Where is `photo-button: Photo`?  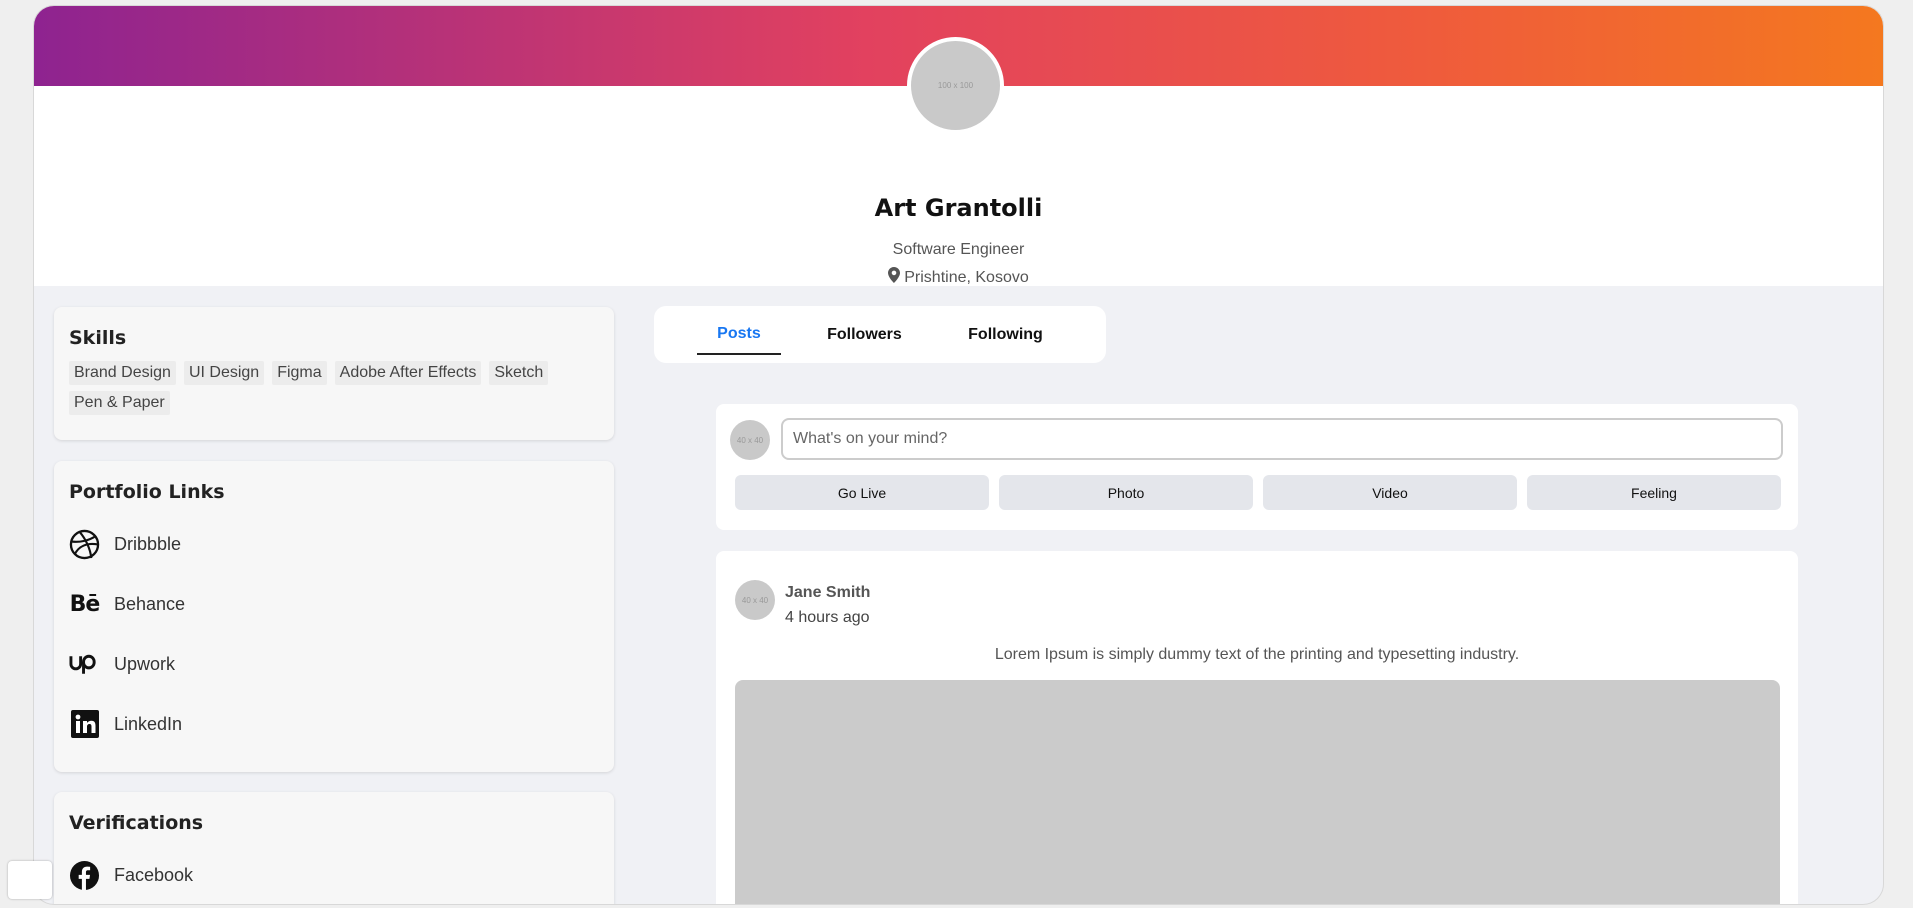 photo-button: Photo is located at coordinates (1126, 492).